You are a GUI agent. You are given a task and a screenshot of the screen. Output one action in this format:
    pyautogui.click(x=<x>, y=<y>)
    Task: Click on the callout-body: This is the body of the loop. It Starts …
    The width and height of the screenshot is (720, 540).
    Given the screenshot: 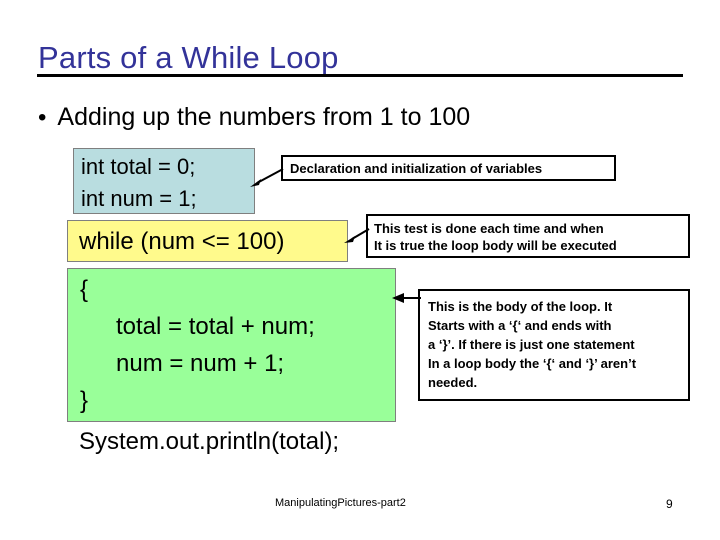 What is the action you would take?
    pyautogui.click(x=554, y=345)
    